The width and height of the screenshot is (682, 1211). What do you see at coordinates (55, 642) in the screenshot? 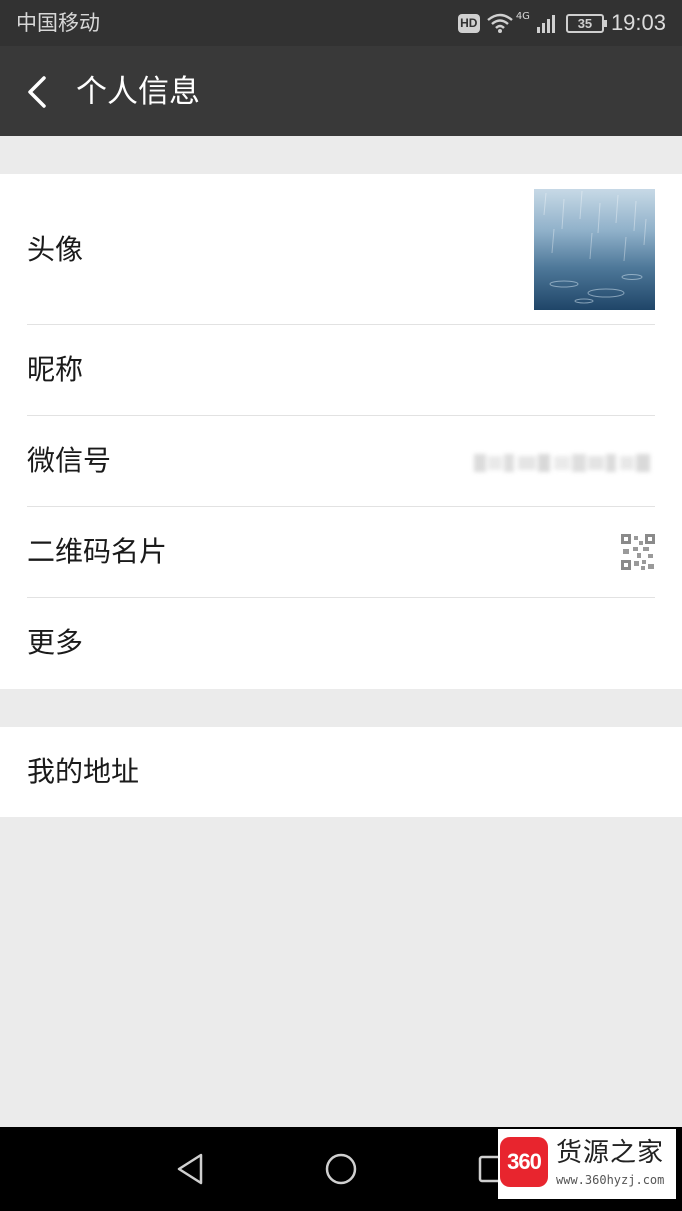
I see `more-label: 更多` at bounding box center [55, 642].